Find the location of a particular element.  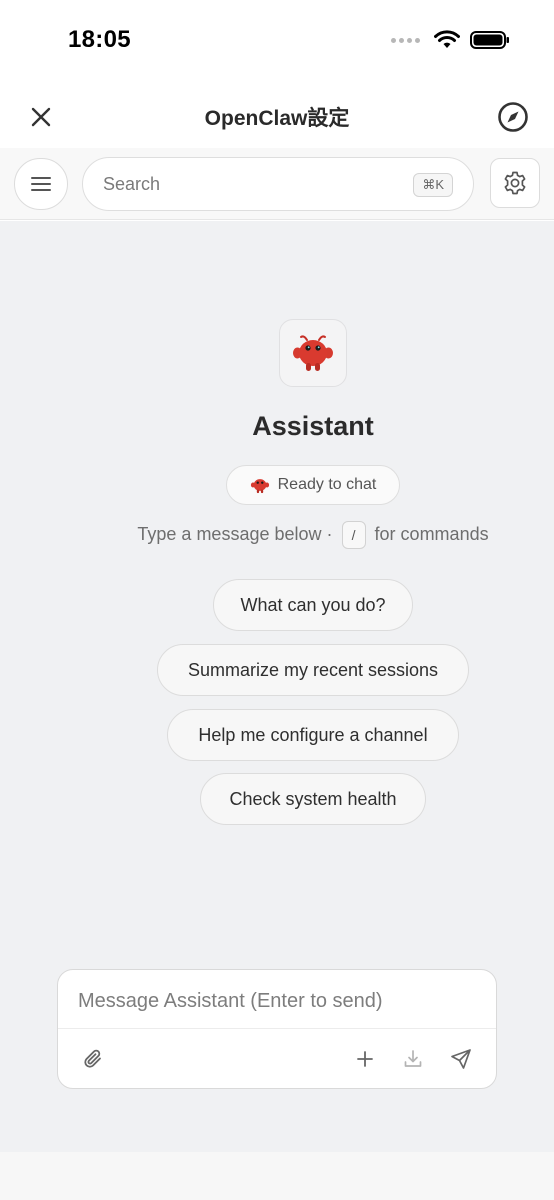

send-button is located at coordinates (461, 1059).